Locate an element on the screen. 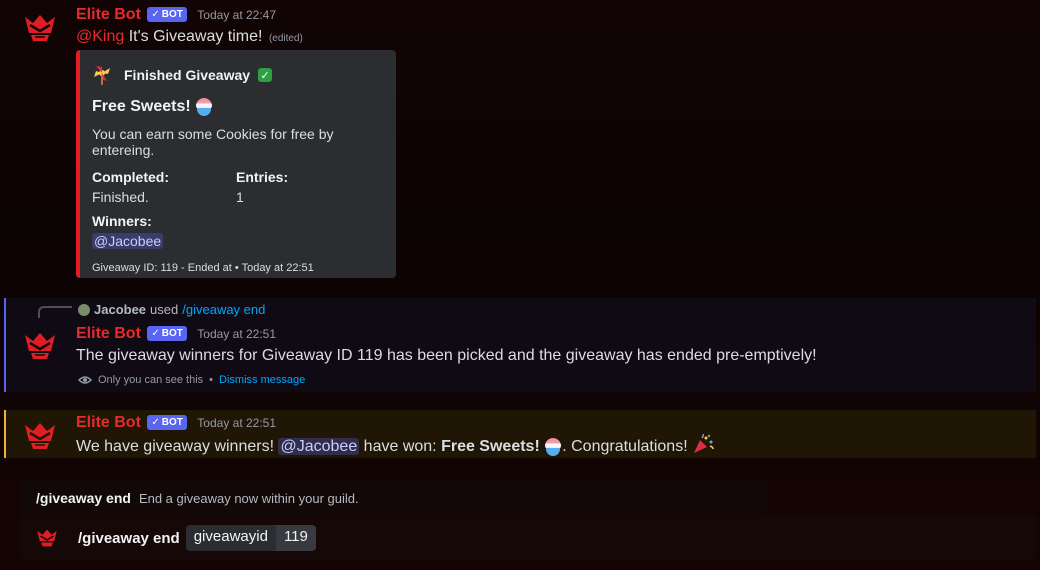  user-avatar-small-icon is located at coordinates (84, 309).